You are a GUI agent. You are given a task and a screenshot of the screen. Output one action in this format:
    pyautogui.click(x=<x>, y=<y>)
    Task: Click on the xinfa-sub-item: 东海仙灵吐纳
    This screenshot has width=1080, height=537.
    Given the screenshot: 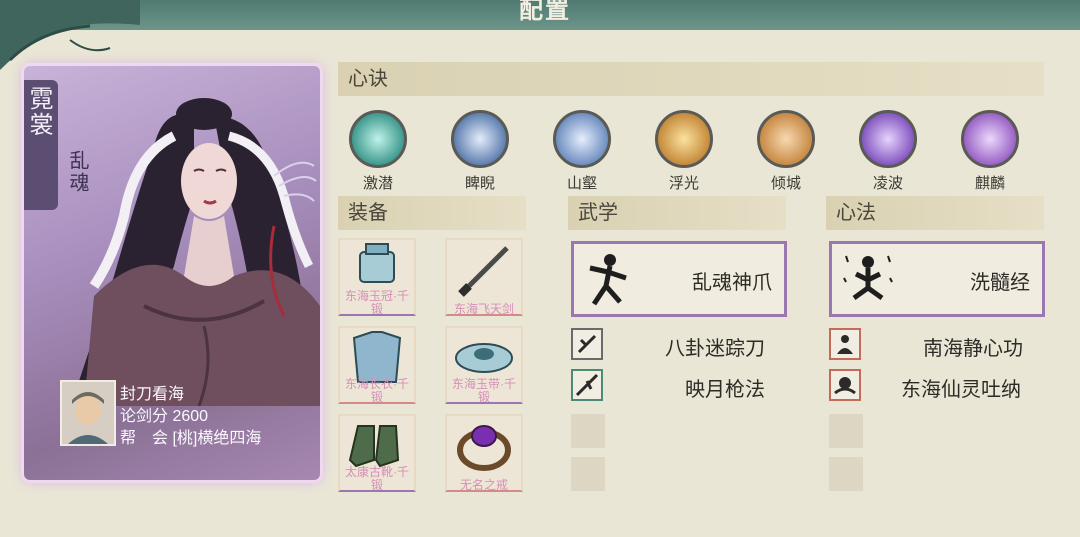 What is the action you would take?
    pyautogui.click(x=934, y=387)
    